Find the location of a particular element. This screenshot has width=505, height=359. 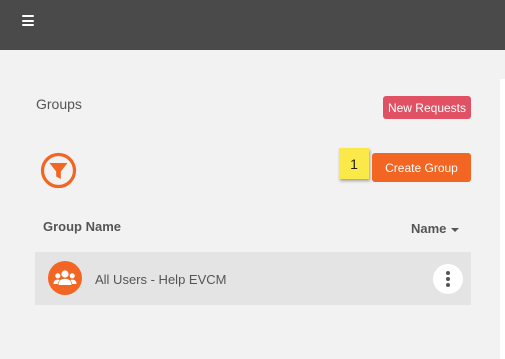

caret-down-icon is located at coordinates (455, 229).